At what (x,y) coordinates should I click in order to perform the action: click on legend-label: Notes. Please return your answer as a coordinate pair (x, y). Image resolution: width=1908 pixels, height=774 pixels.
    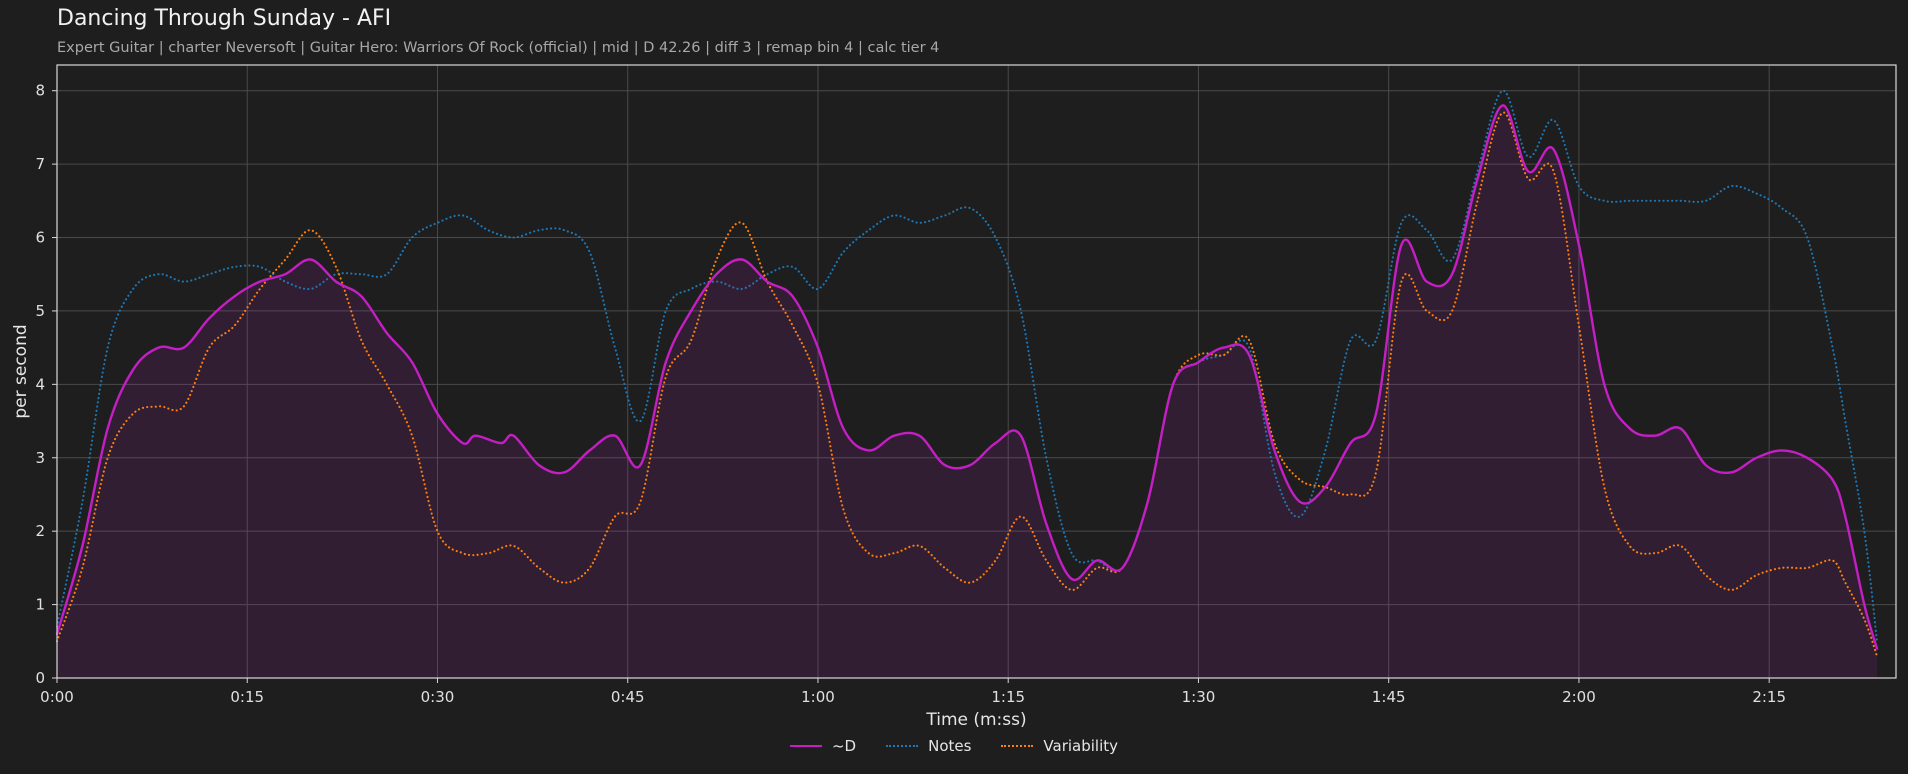
    Looking at the image, I should click on (950, 746).